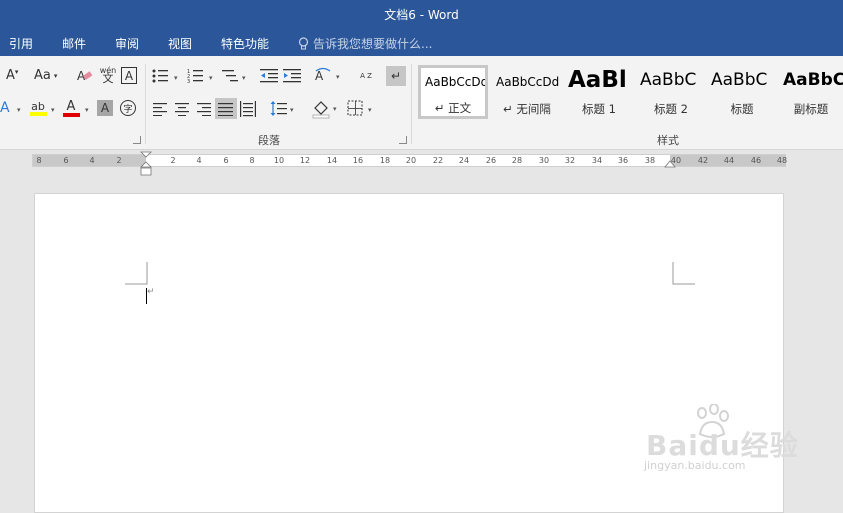 The height and width of the screenshot is (513, 843). What do you see at coordinates (245, 43) in the screenshot?
I see `tab-special-features: 特色功能` at bounding box center [245, 43].